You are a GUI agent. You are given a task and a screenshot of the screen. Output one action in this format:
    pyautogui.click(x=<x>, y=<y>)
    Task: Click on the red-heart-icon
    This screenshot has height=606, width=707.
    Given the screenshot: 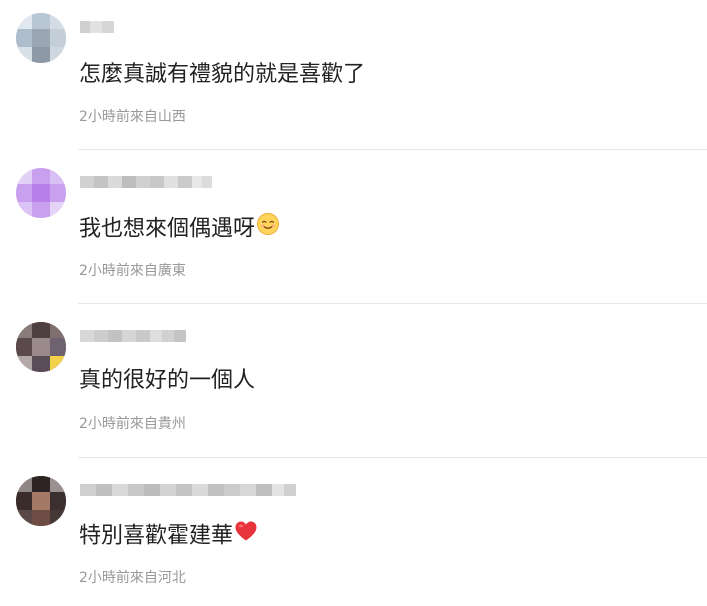 What is the action you would take?
    pyautogui.click(x=246, y=534)
    